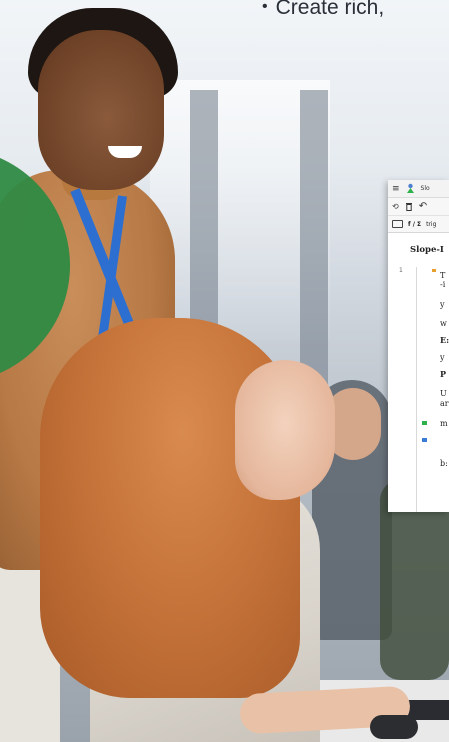 The image size is (449, 742). Describe the element at coordinates (444, 340) in the screenshot. I see `doc-row: E:` at that location.